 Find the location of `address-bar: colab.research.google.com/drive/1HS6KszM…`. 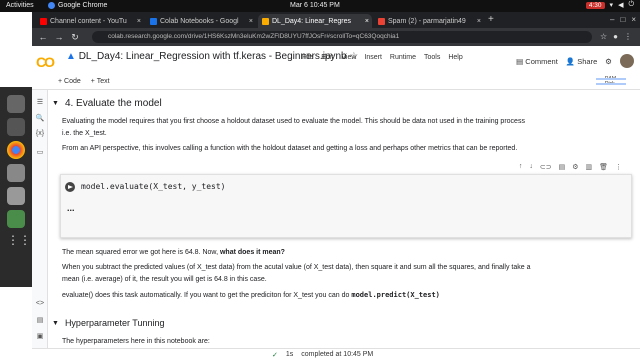

address-bar: colab.research.google.com/drive/1HS6KszM… is located at coordinates (342, 37).